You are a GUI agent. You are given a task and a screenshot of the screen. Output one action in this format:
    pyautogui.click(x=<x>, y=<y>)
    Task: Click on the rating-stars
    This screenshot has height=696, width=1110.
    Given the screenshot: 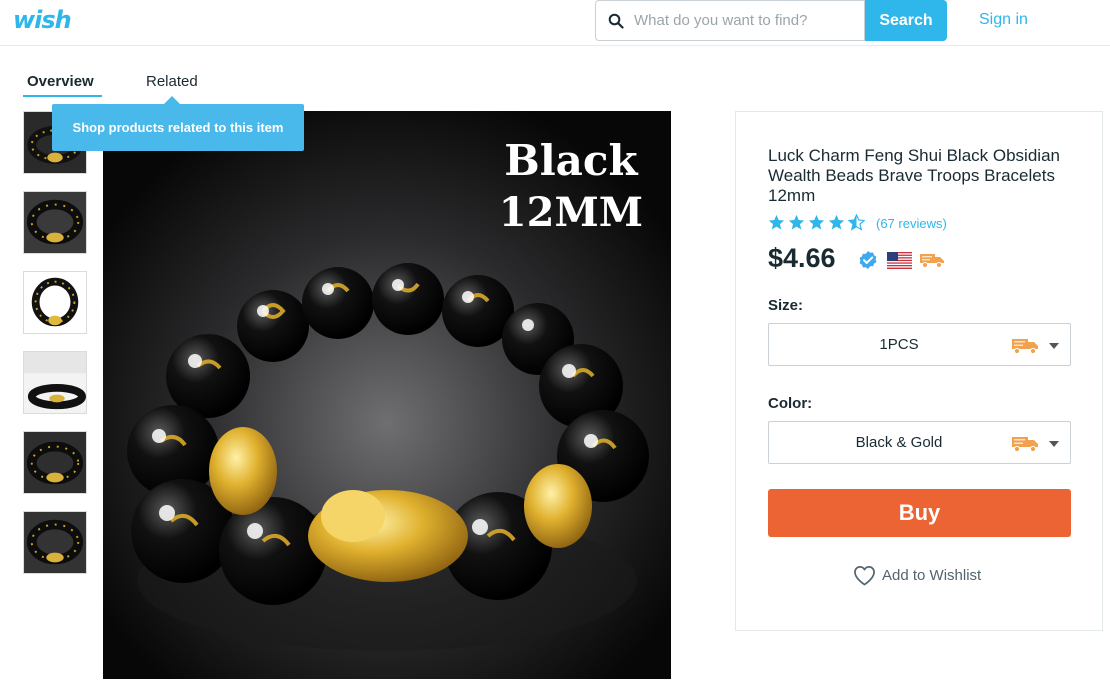 What is the action you would take?
    pyautogui.click(x=816, y=222)
    